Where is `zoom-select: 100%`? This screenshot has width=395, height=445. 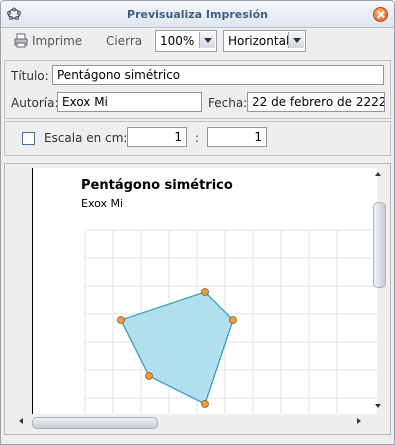
zoom-select: 100% is located at coordinates (186, 41).